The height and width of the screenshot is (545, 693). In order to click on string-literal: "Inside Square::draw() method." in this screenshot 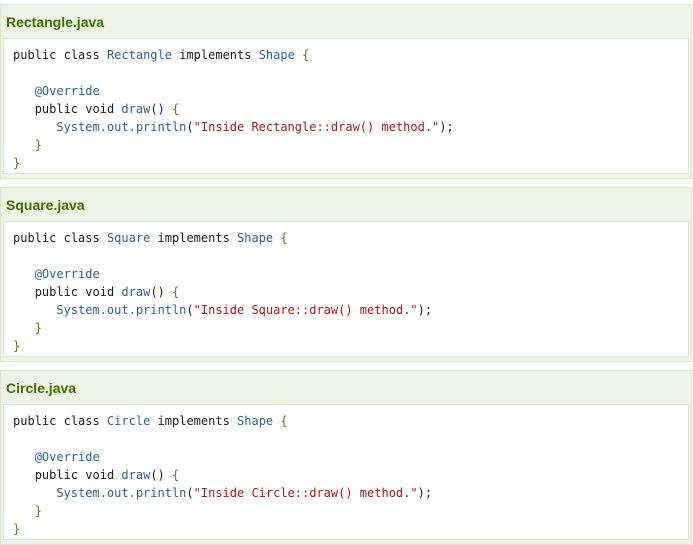, I will do `click(305, 310)`.